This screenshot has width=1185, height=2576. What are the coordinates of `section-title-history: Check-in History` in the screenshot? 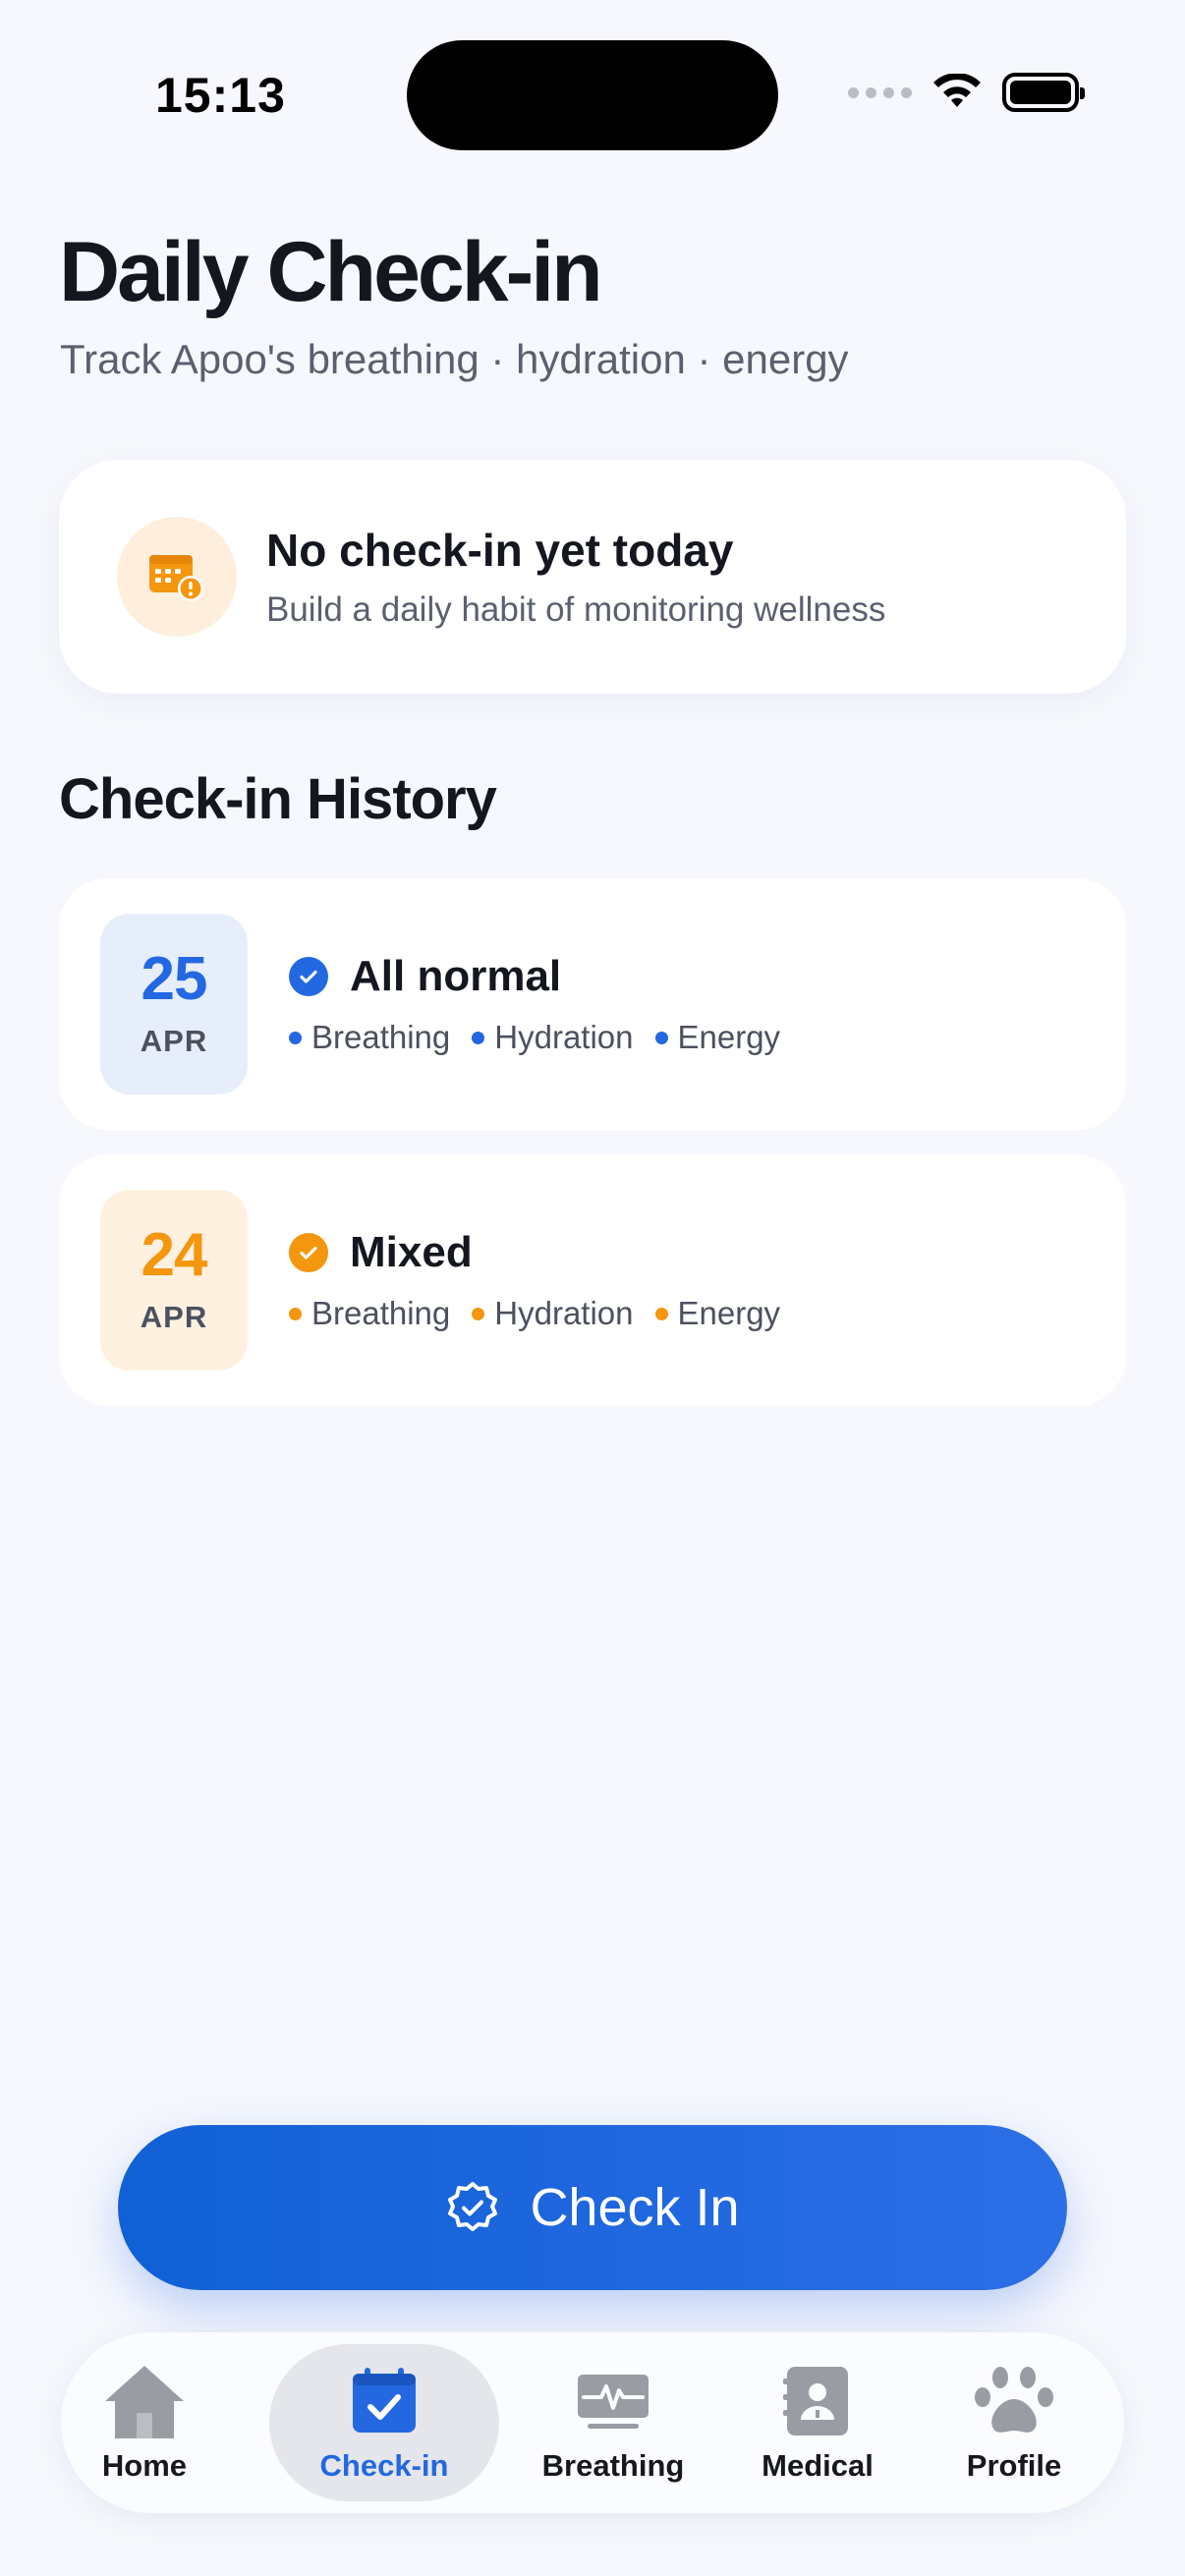 It's located at (278, 799).